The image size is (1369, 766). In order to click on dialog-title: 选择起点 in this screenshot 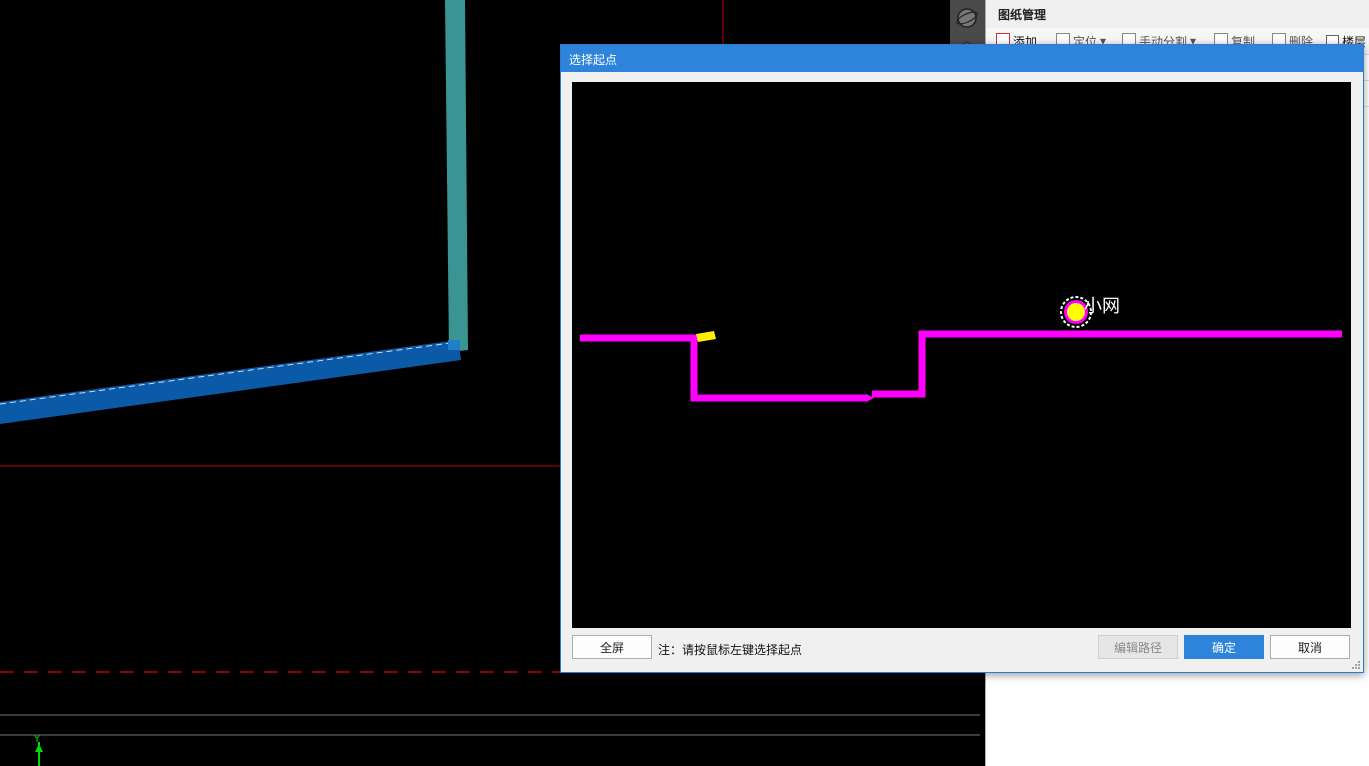, I will do `click(593, 60)`.